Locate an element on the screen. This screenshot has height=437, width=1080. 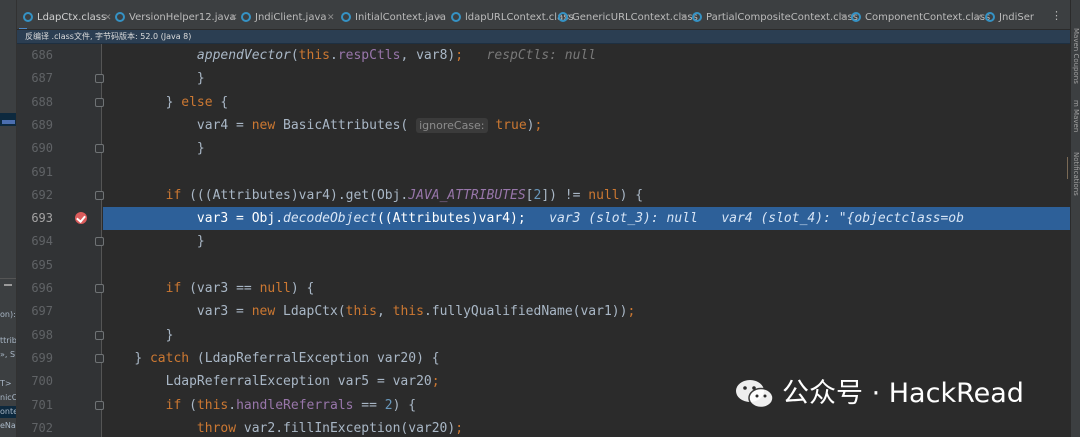
code-line: throw var2.fillInException(var20); is located at coordinates (586, 427).